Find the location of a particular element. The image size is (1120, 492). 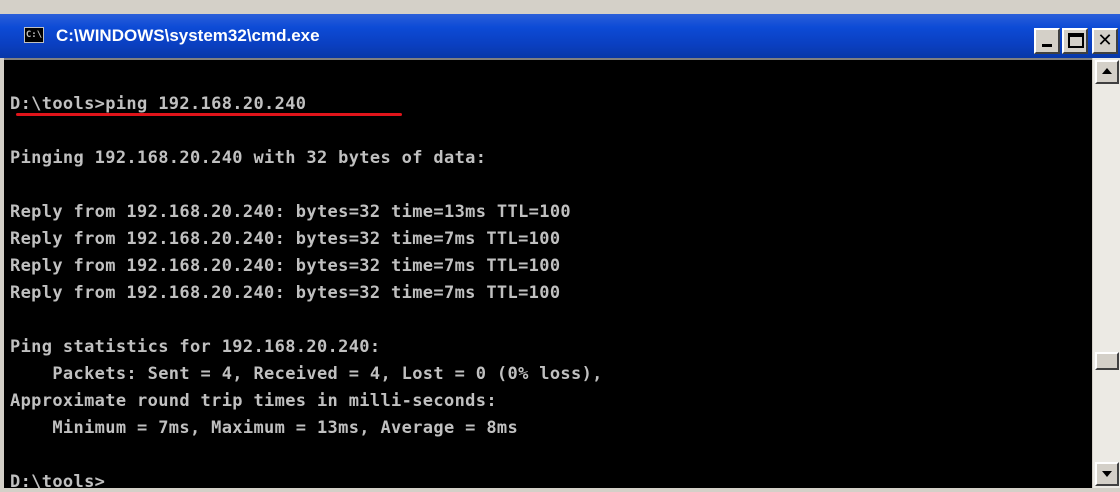

window-frame-bottom is located at coordinates (560, 490).